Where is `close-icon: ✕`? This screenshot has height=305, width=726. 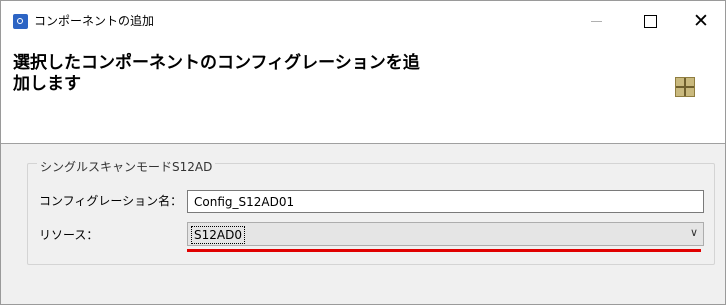 close-icon: ✕ is located at coordinates (701, 21).